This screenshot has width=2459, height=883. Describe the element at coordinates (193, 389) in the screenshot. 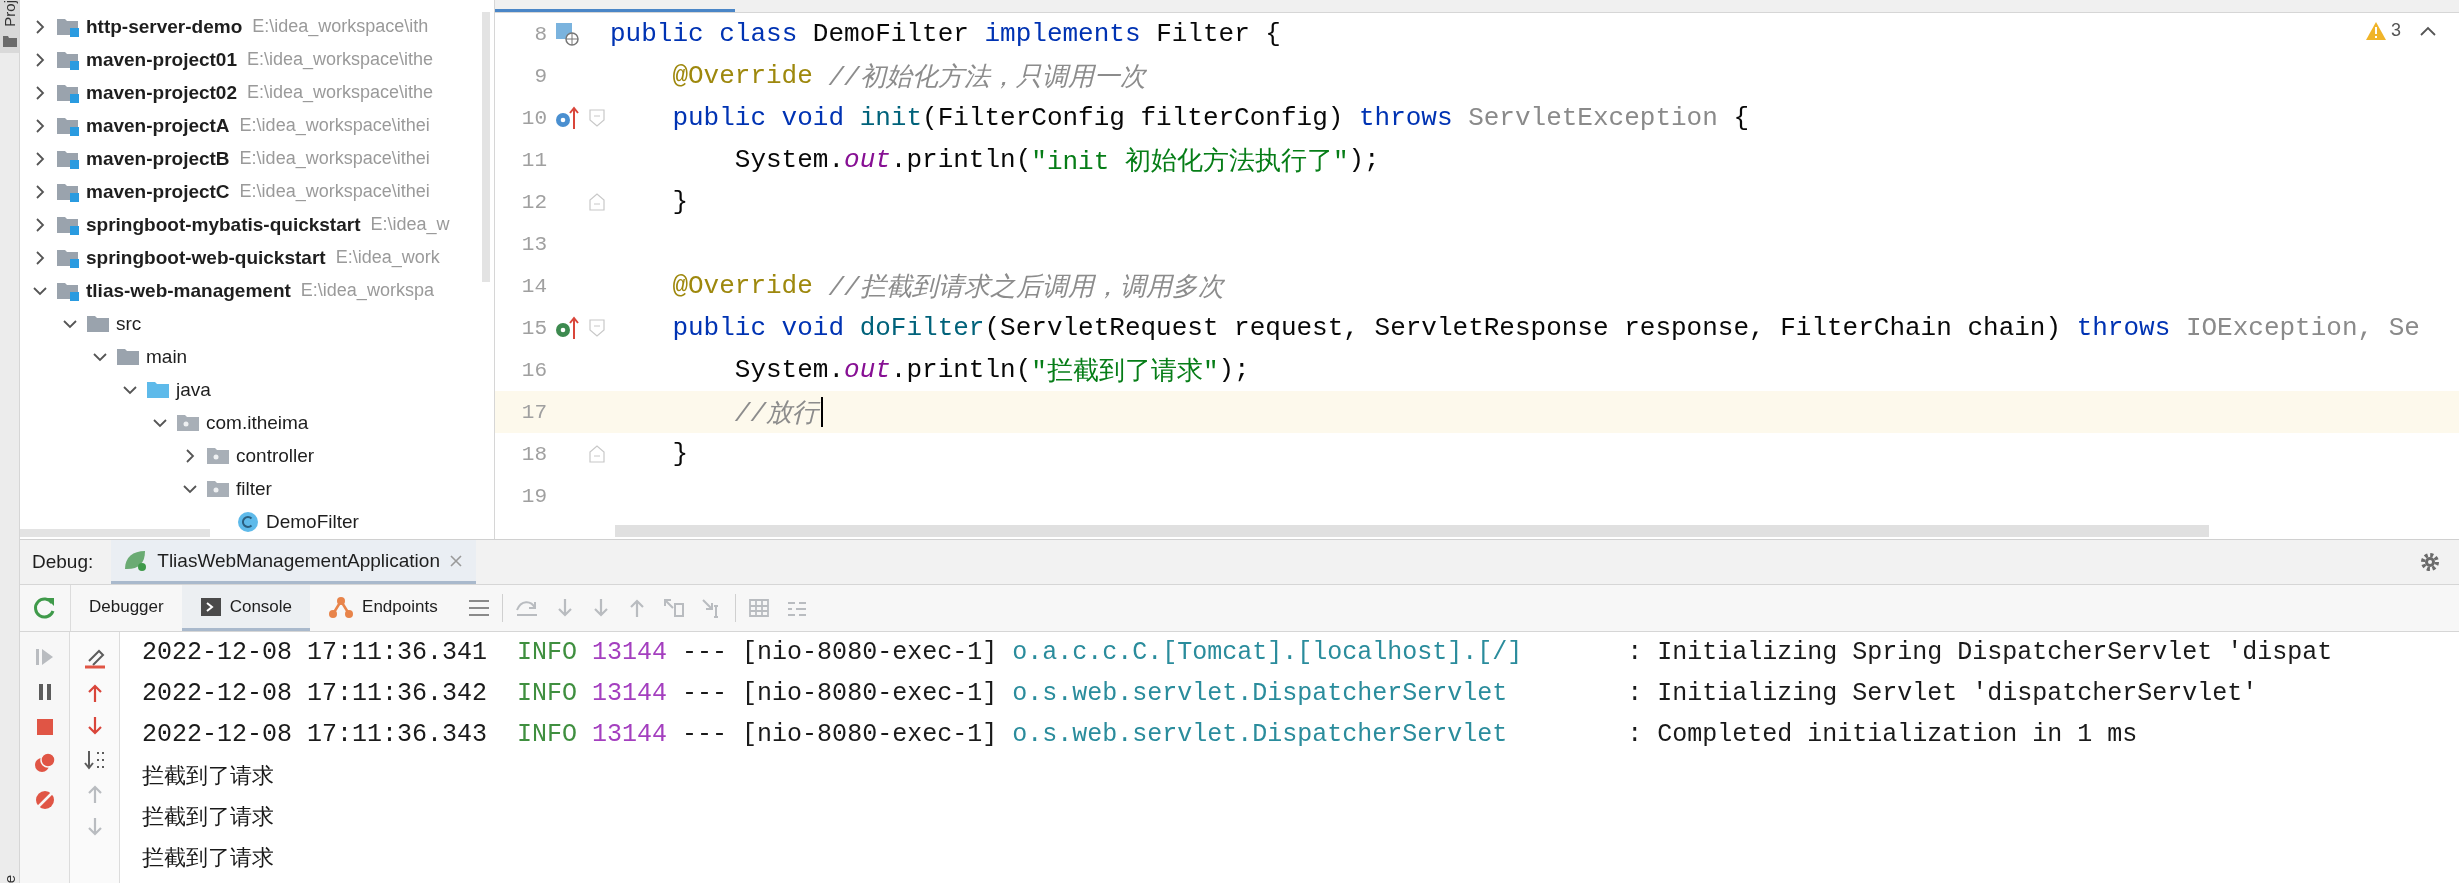

I see `tree-item-label: java` at that location.